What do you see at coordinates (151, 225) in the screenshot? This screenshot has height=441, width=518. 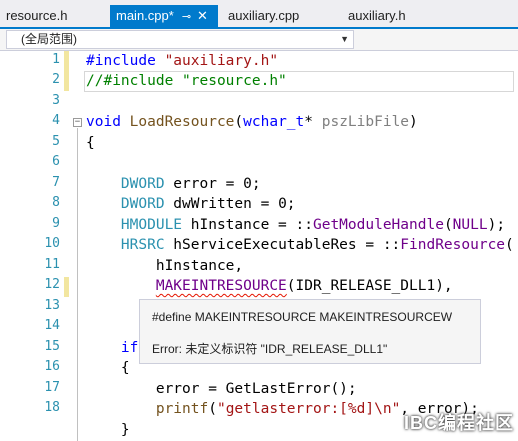 I see `type-name: HMODULE` at bounding box center [151, 225].